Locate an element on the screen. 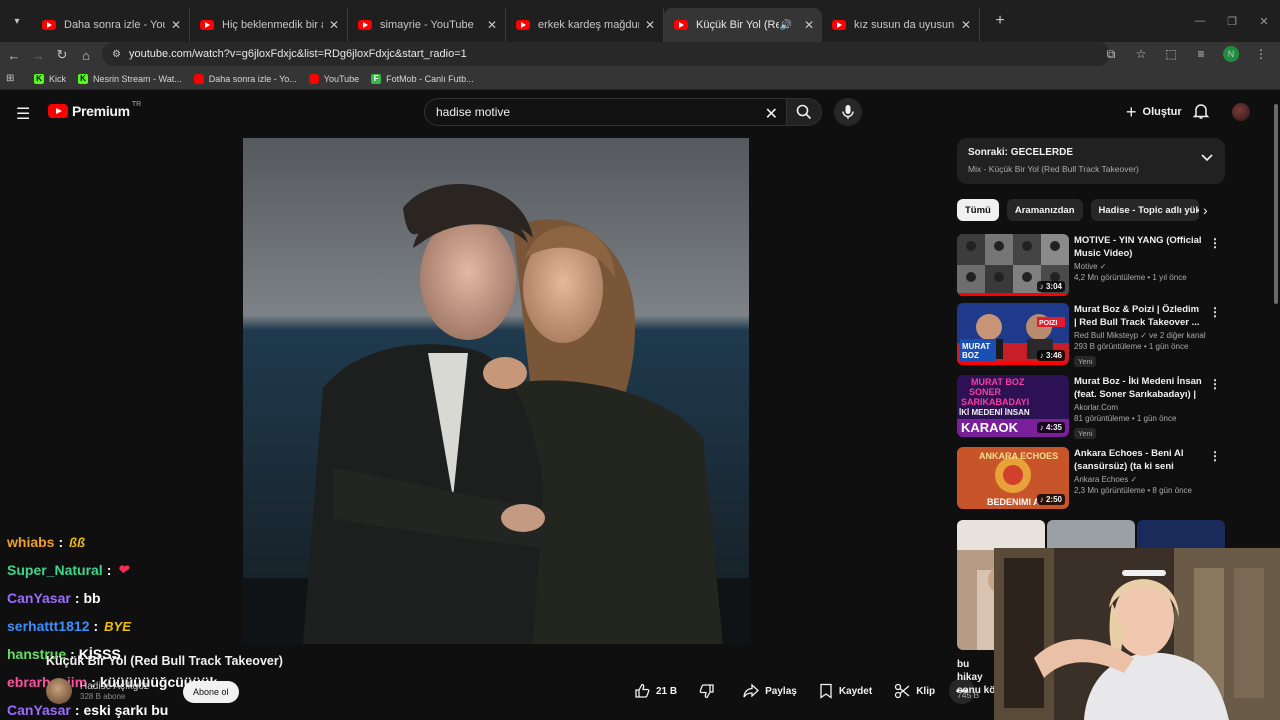 This screenshot has height=720, width=1280. create-button: + Oluştur is located at coordinates (1154, 112).